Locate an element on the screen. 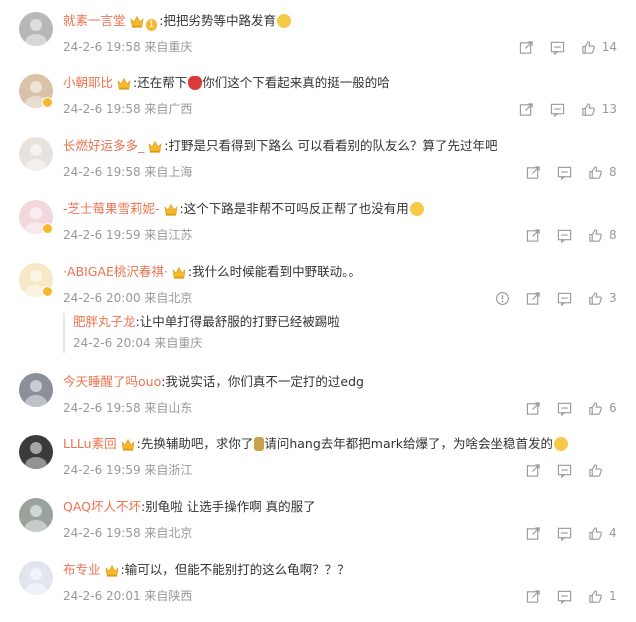 This screenshot has width=636, height=622. like-count: 13 is located at coordinates (609, 109).